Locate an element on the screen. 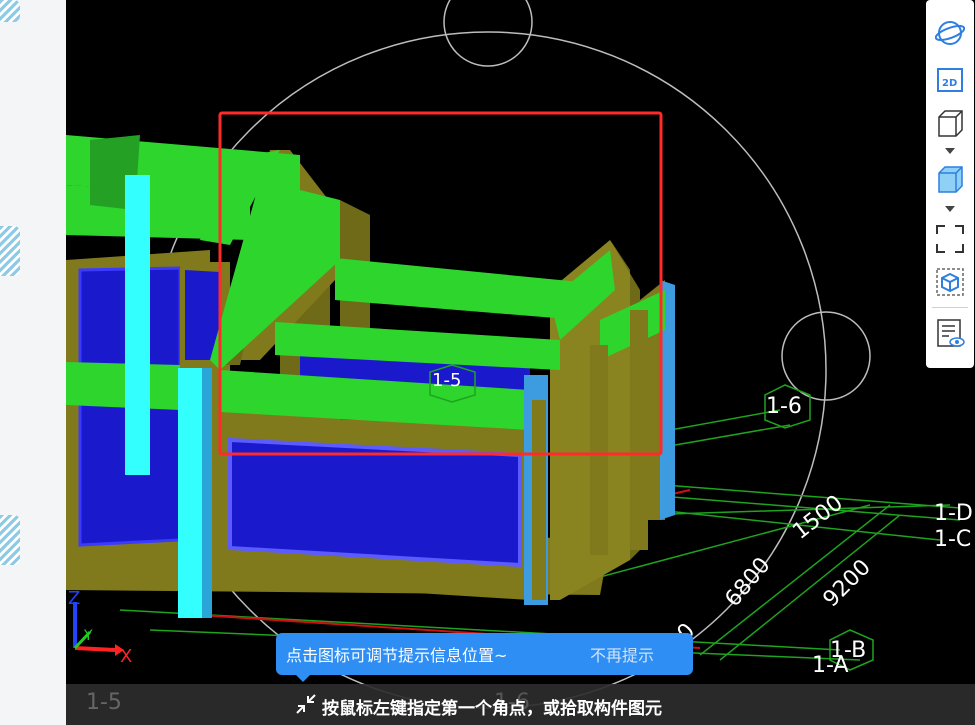  isolate-view-button is located at coordinates (950, 282).